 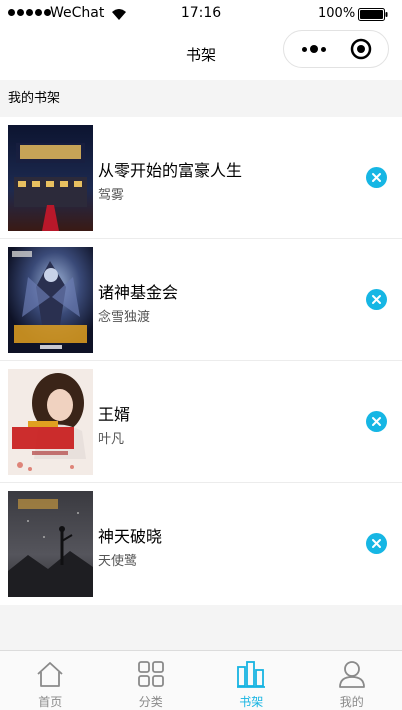 I want to click on battery-icon, so click(x=373, y=14).